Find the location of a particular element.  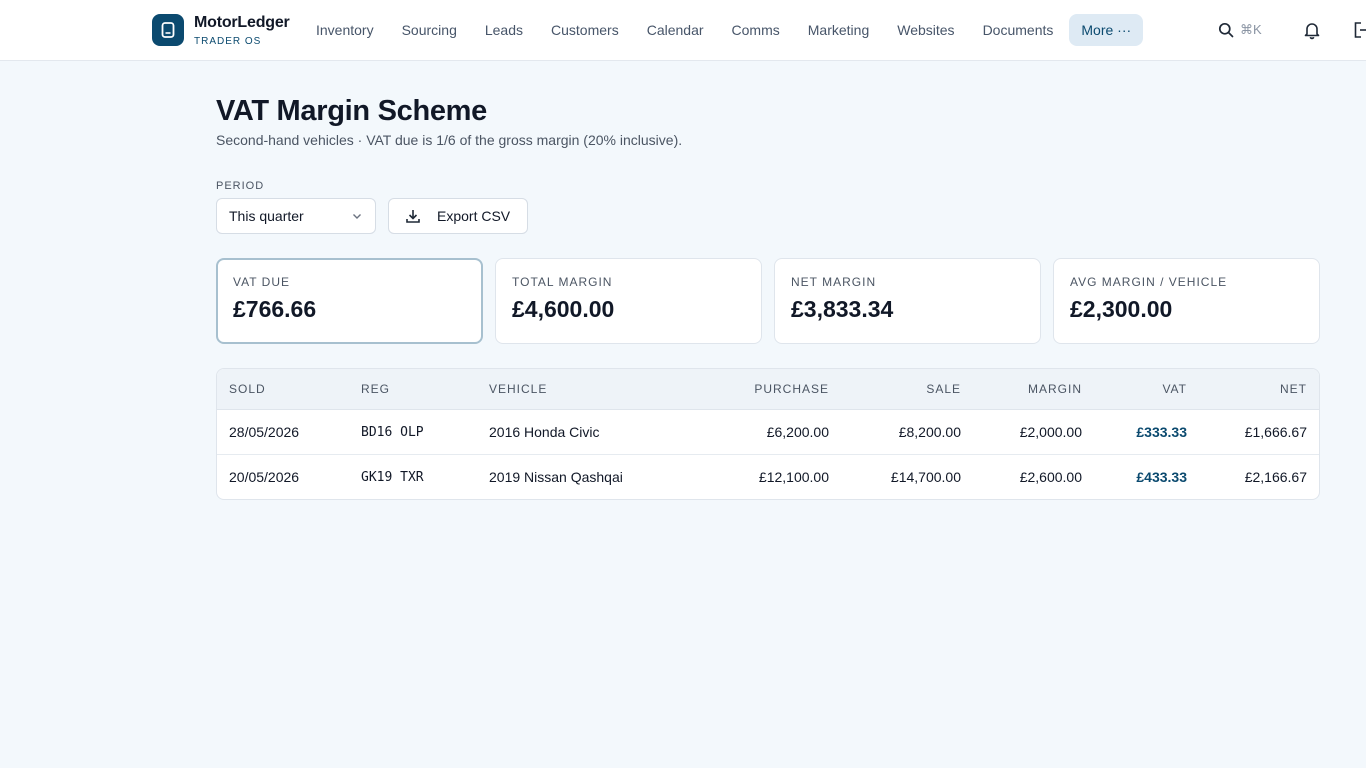

cell-vehicle: 2019 Nissan Qashqai is located at coordinates (556, 477).